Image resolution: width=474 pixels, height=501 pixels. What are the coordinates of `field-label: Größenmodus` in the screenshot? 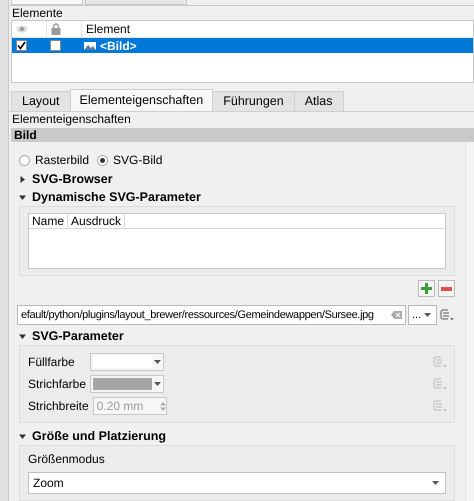 It's located at (67, 459).